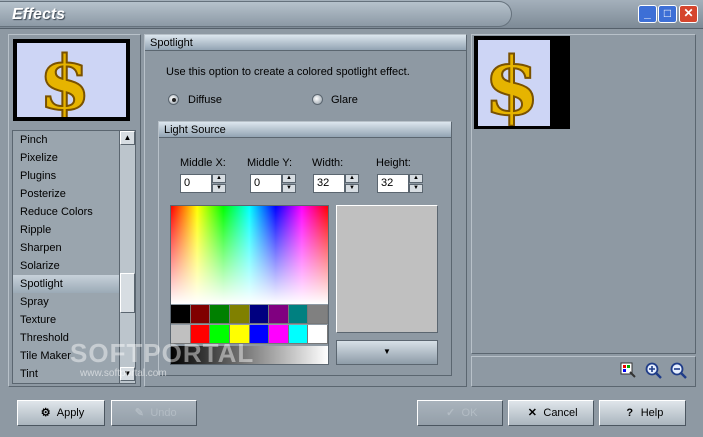 Image resolution: width=703 pixels, height=437 pixels. Describe the element at coordinates (688, 14) in the screenshot. I see `close-button: ✕` at that location.